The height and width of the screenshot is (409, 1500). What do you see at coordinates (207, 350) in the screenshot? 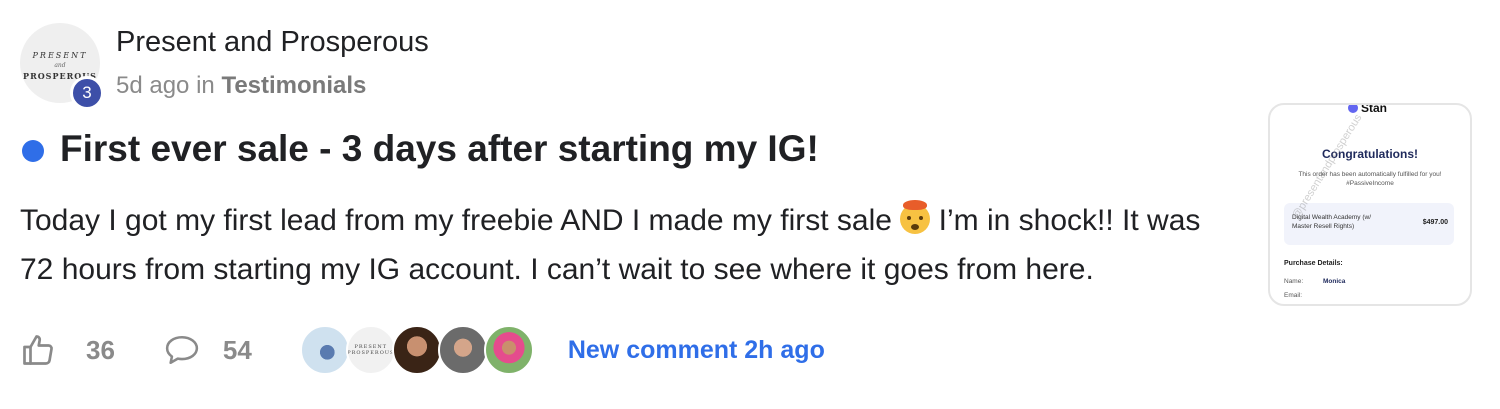
I see `comment-button: 54` at bounding box center [207, 350].